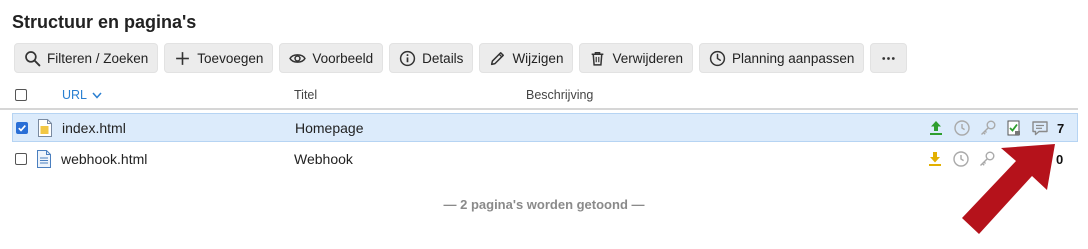 This screenshot has height=249, width=1088. What do you see at coordinates (538, 58) in the screenshot?
I see `edit-label: Wijzigen` at bounding box center [538, 58].